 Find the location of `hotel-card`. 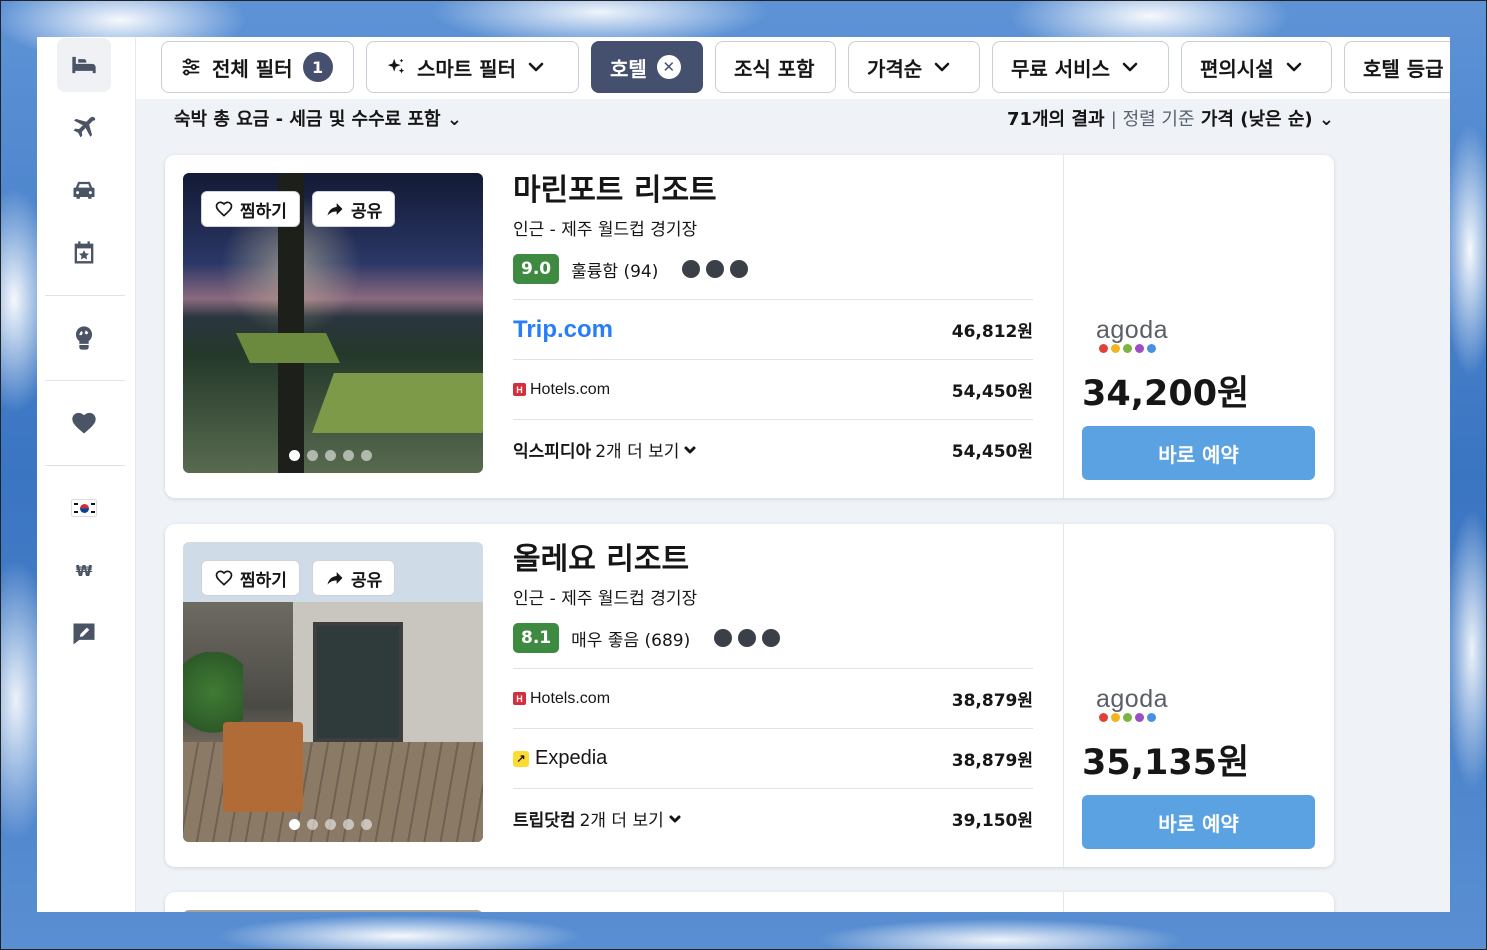

hotel-card is located at coordinates (749, 902).